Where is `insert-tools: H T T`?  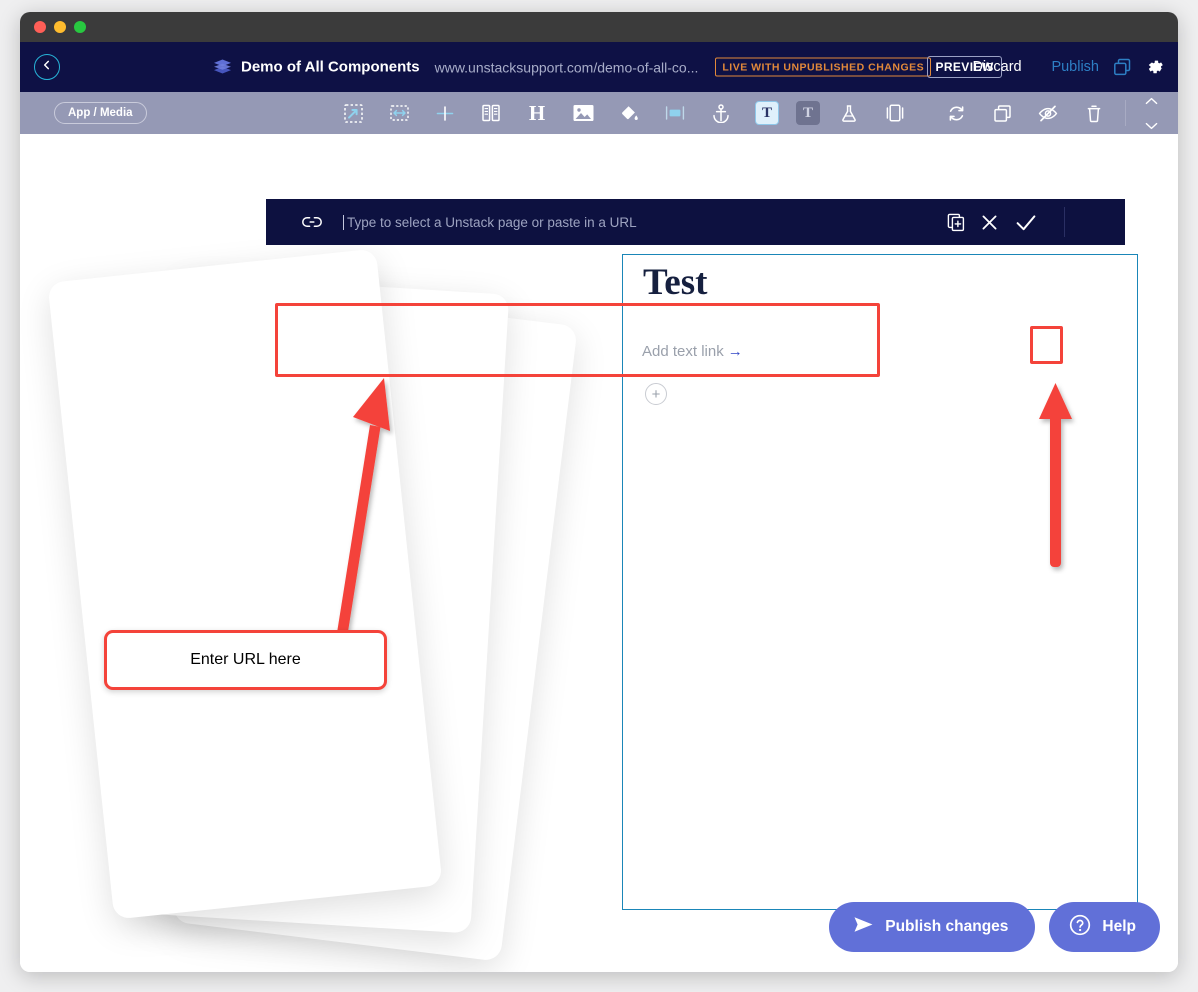 insert-tools: H T T is located at coordinates (624, 113).